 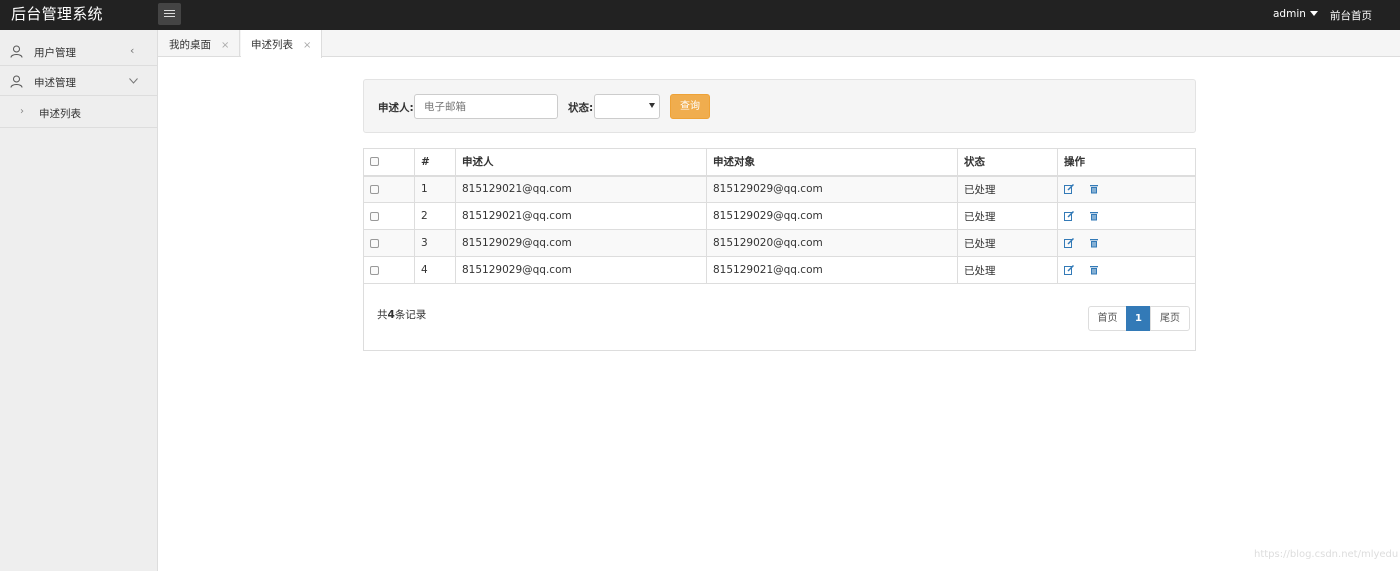 I want to click on status-select, so click(x=627, y=106).